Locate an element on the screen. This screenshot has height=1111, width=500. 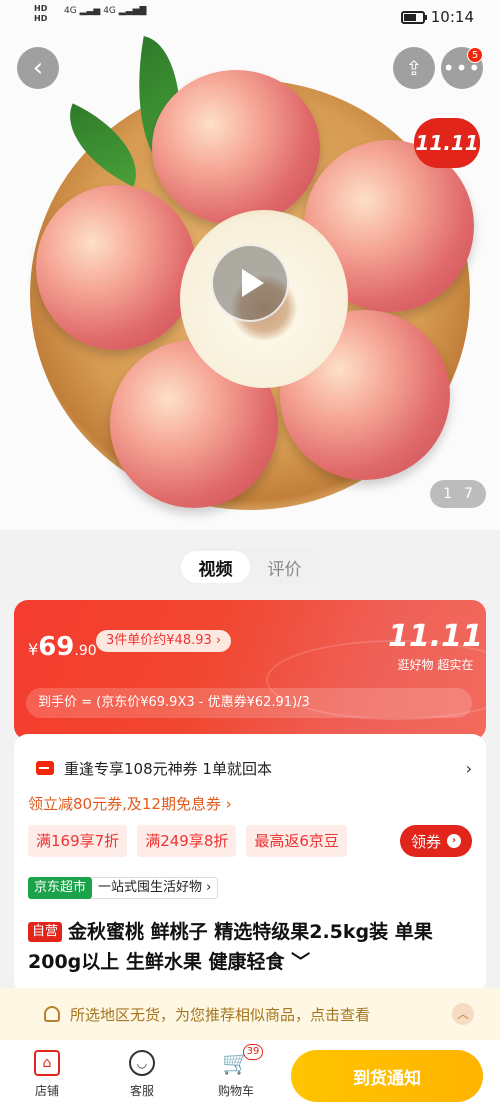
cart-count-badge: 39 is located at coordinates (253, 1052).